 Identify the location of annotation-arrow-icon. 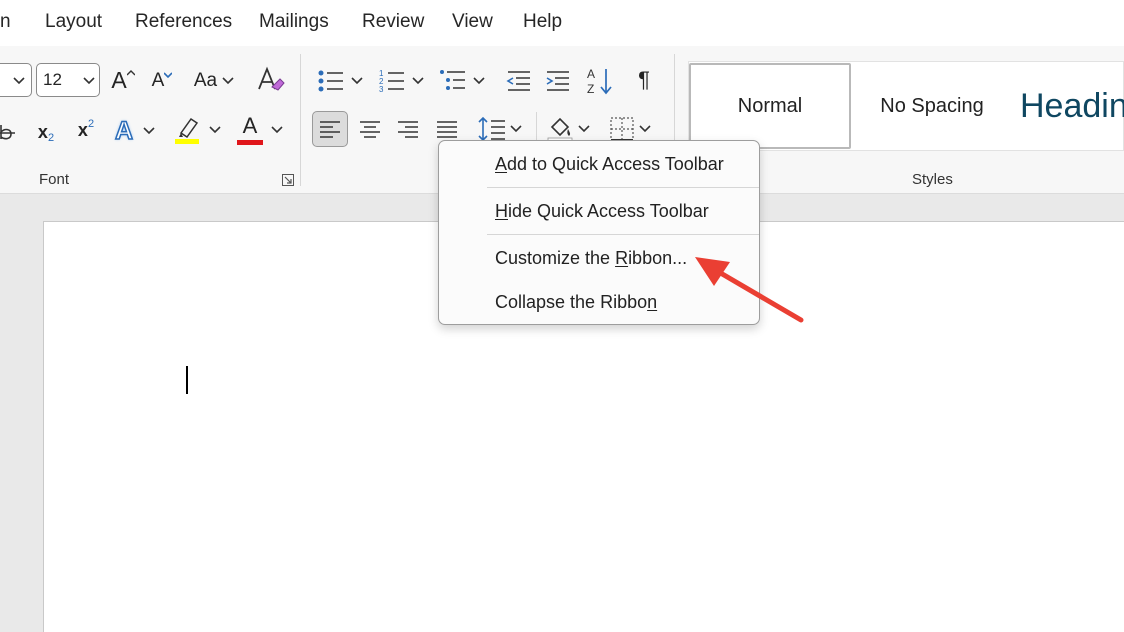
(749, 290).